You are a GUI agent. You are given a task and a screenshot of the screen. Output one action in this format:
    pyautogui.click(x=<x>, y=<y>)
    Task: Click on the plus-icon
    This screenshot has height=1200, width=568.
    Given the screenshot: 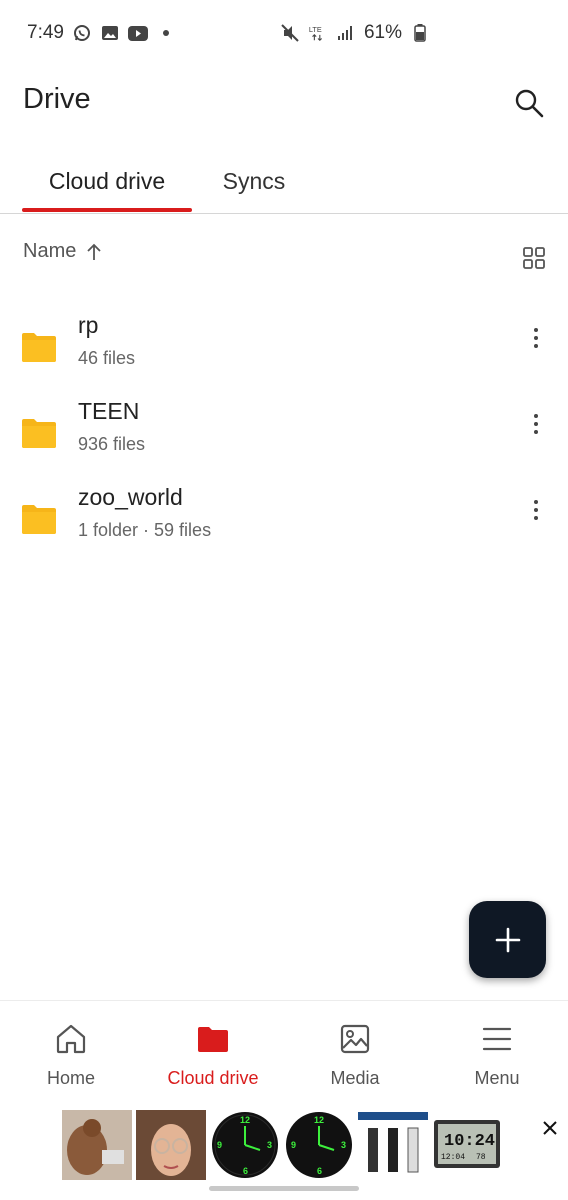 What is the action you would take?
    pyautogui.click(x=507, y=939)
    